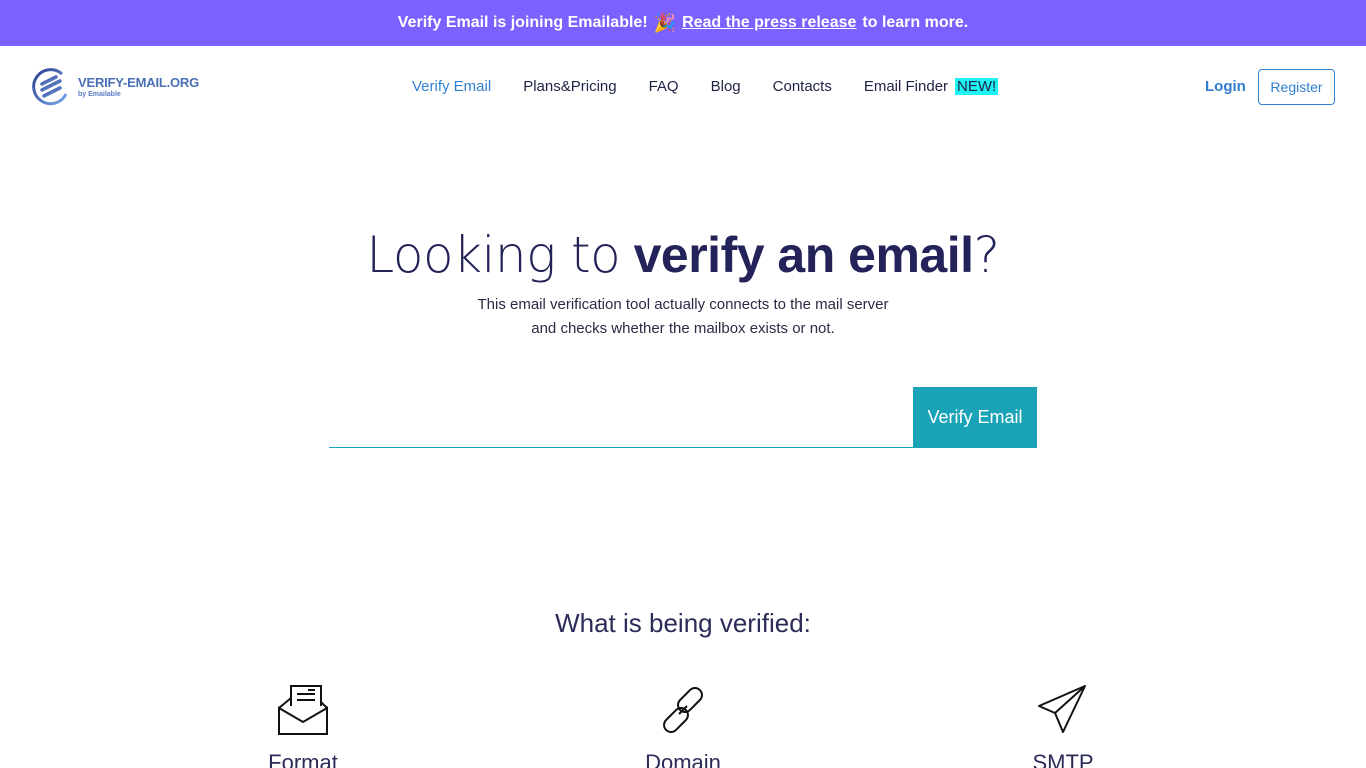 The image size is (1366, 768). I want to click on press-release-link: Read the press release, so click(769, 23).